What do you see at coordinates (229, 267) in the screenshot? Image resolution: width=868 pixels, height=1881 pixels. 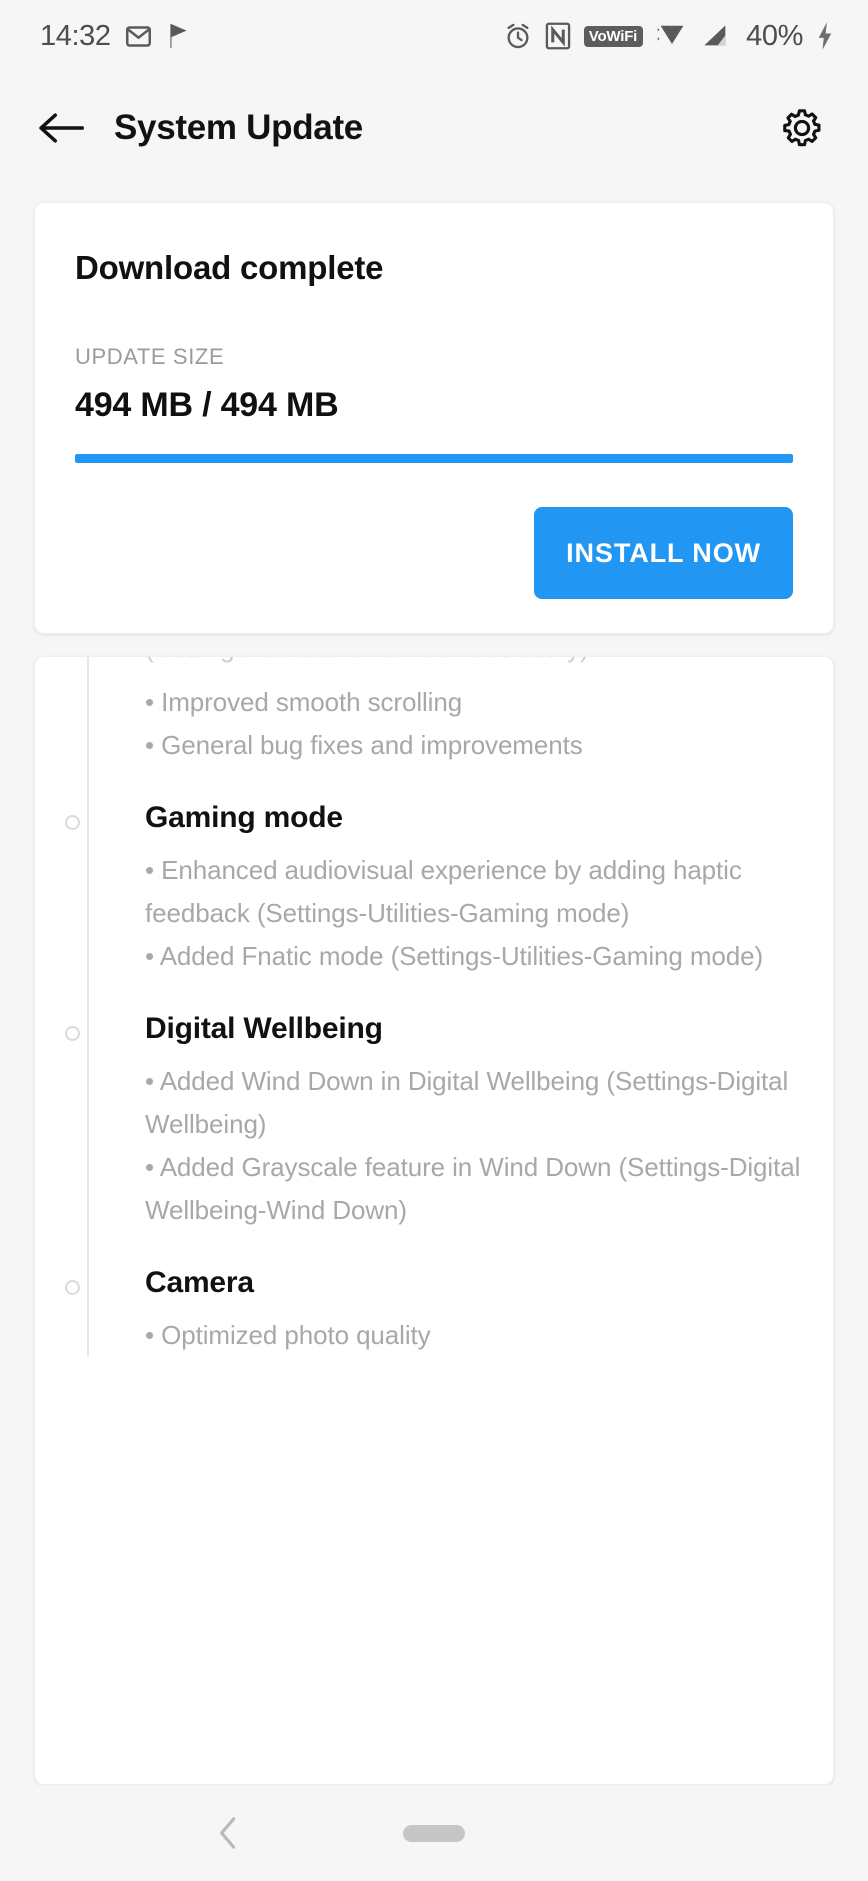 I see `download-complete-heading: Download complete` at bounding box center [229, 267].